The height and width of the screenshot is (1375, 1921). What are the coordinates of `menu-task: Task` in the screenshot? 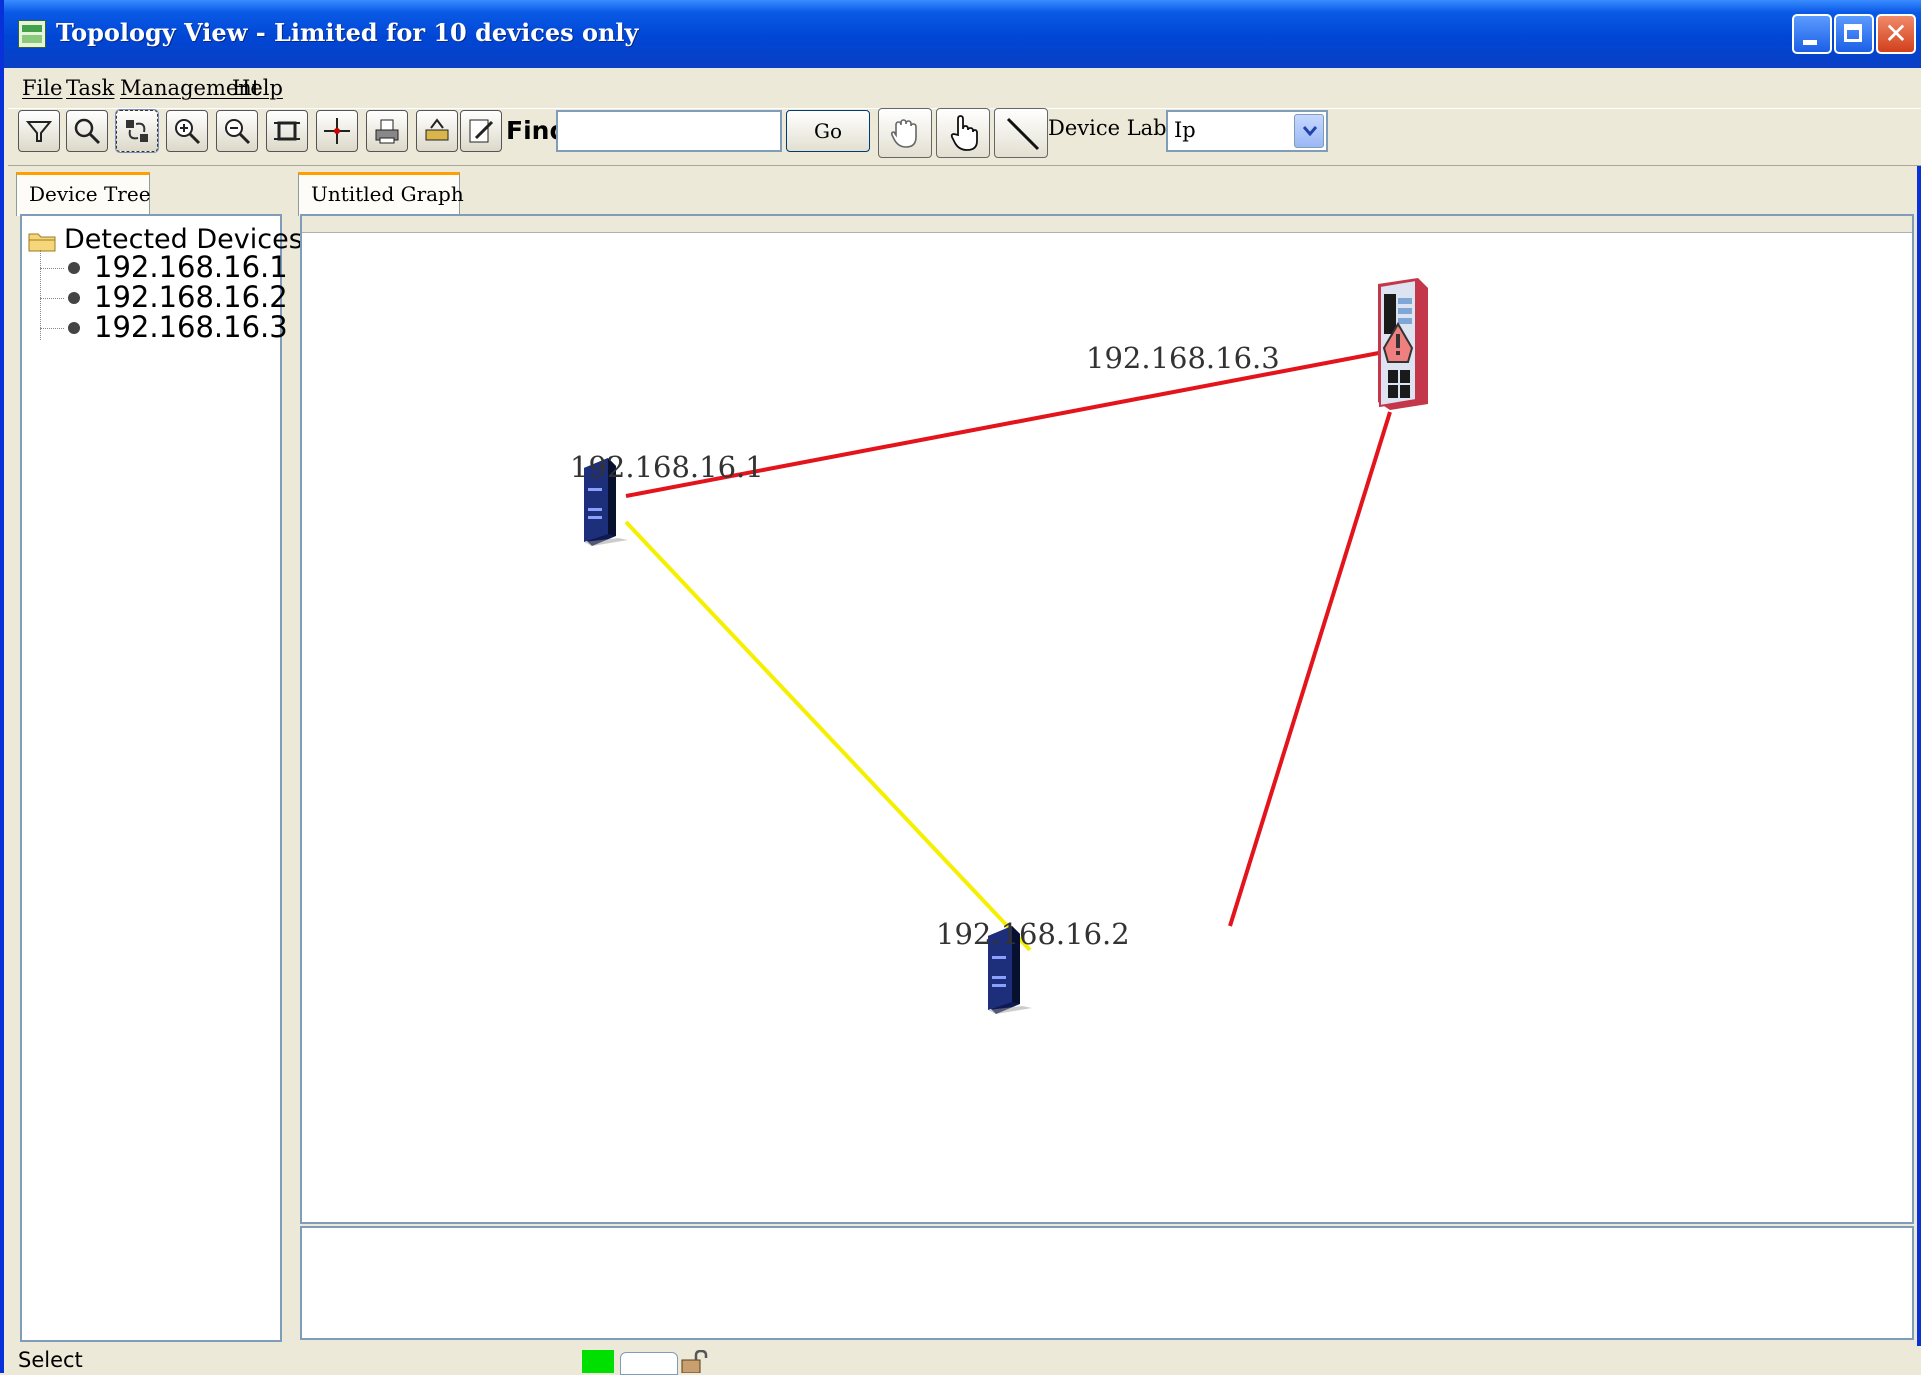 It's located at (90, 88).